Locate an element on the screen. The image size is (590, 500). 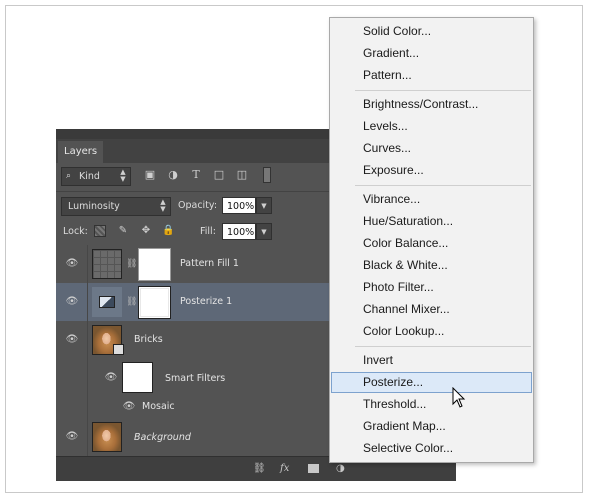
opacity-label: Opacity: is located at coordinates (198, 205).